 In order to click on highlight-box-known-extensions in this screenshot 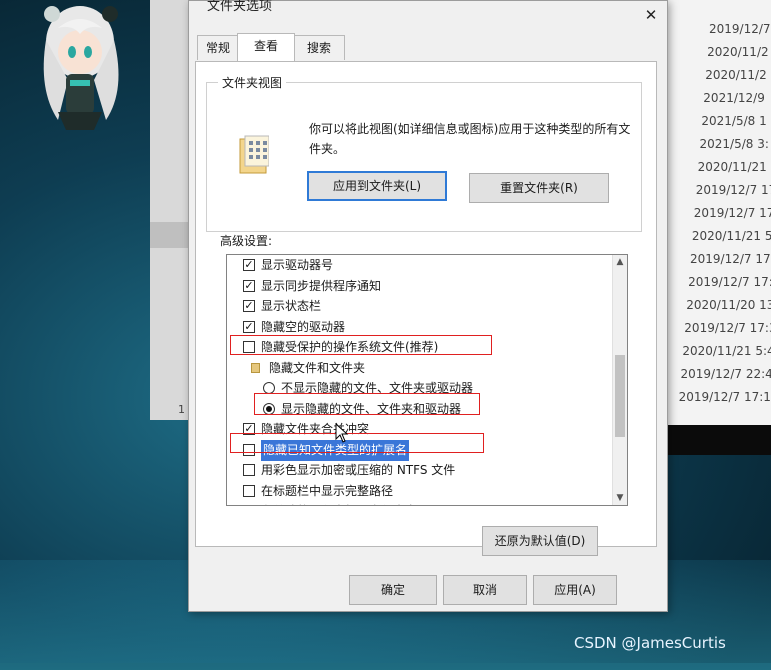, I will do `click(357, 443)`.